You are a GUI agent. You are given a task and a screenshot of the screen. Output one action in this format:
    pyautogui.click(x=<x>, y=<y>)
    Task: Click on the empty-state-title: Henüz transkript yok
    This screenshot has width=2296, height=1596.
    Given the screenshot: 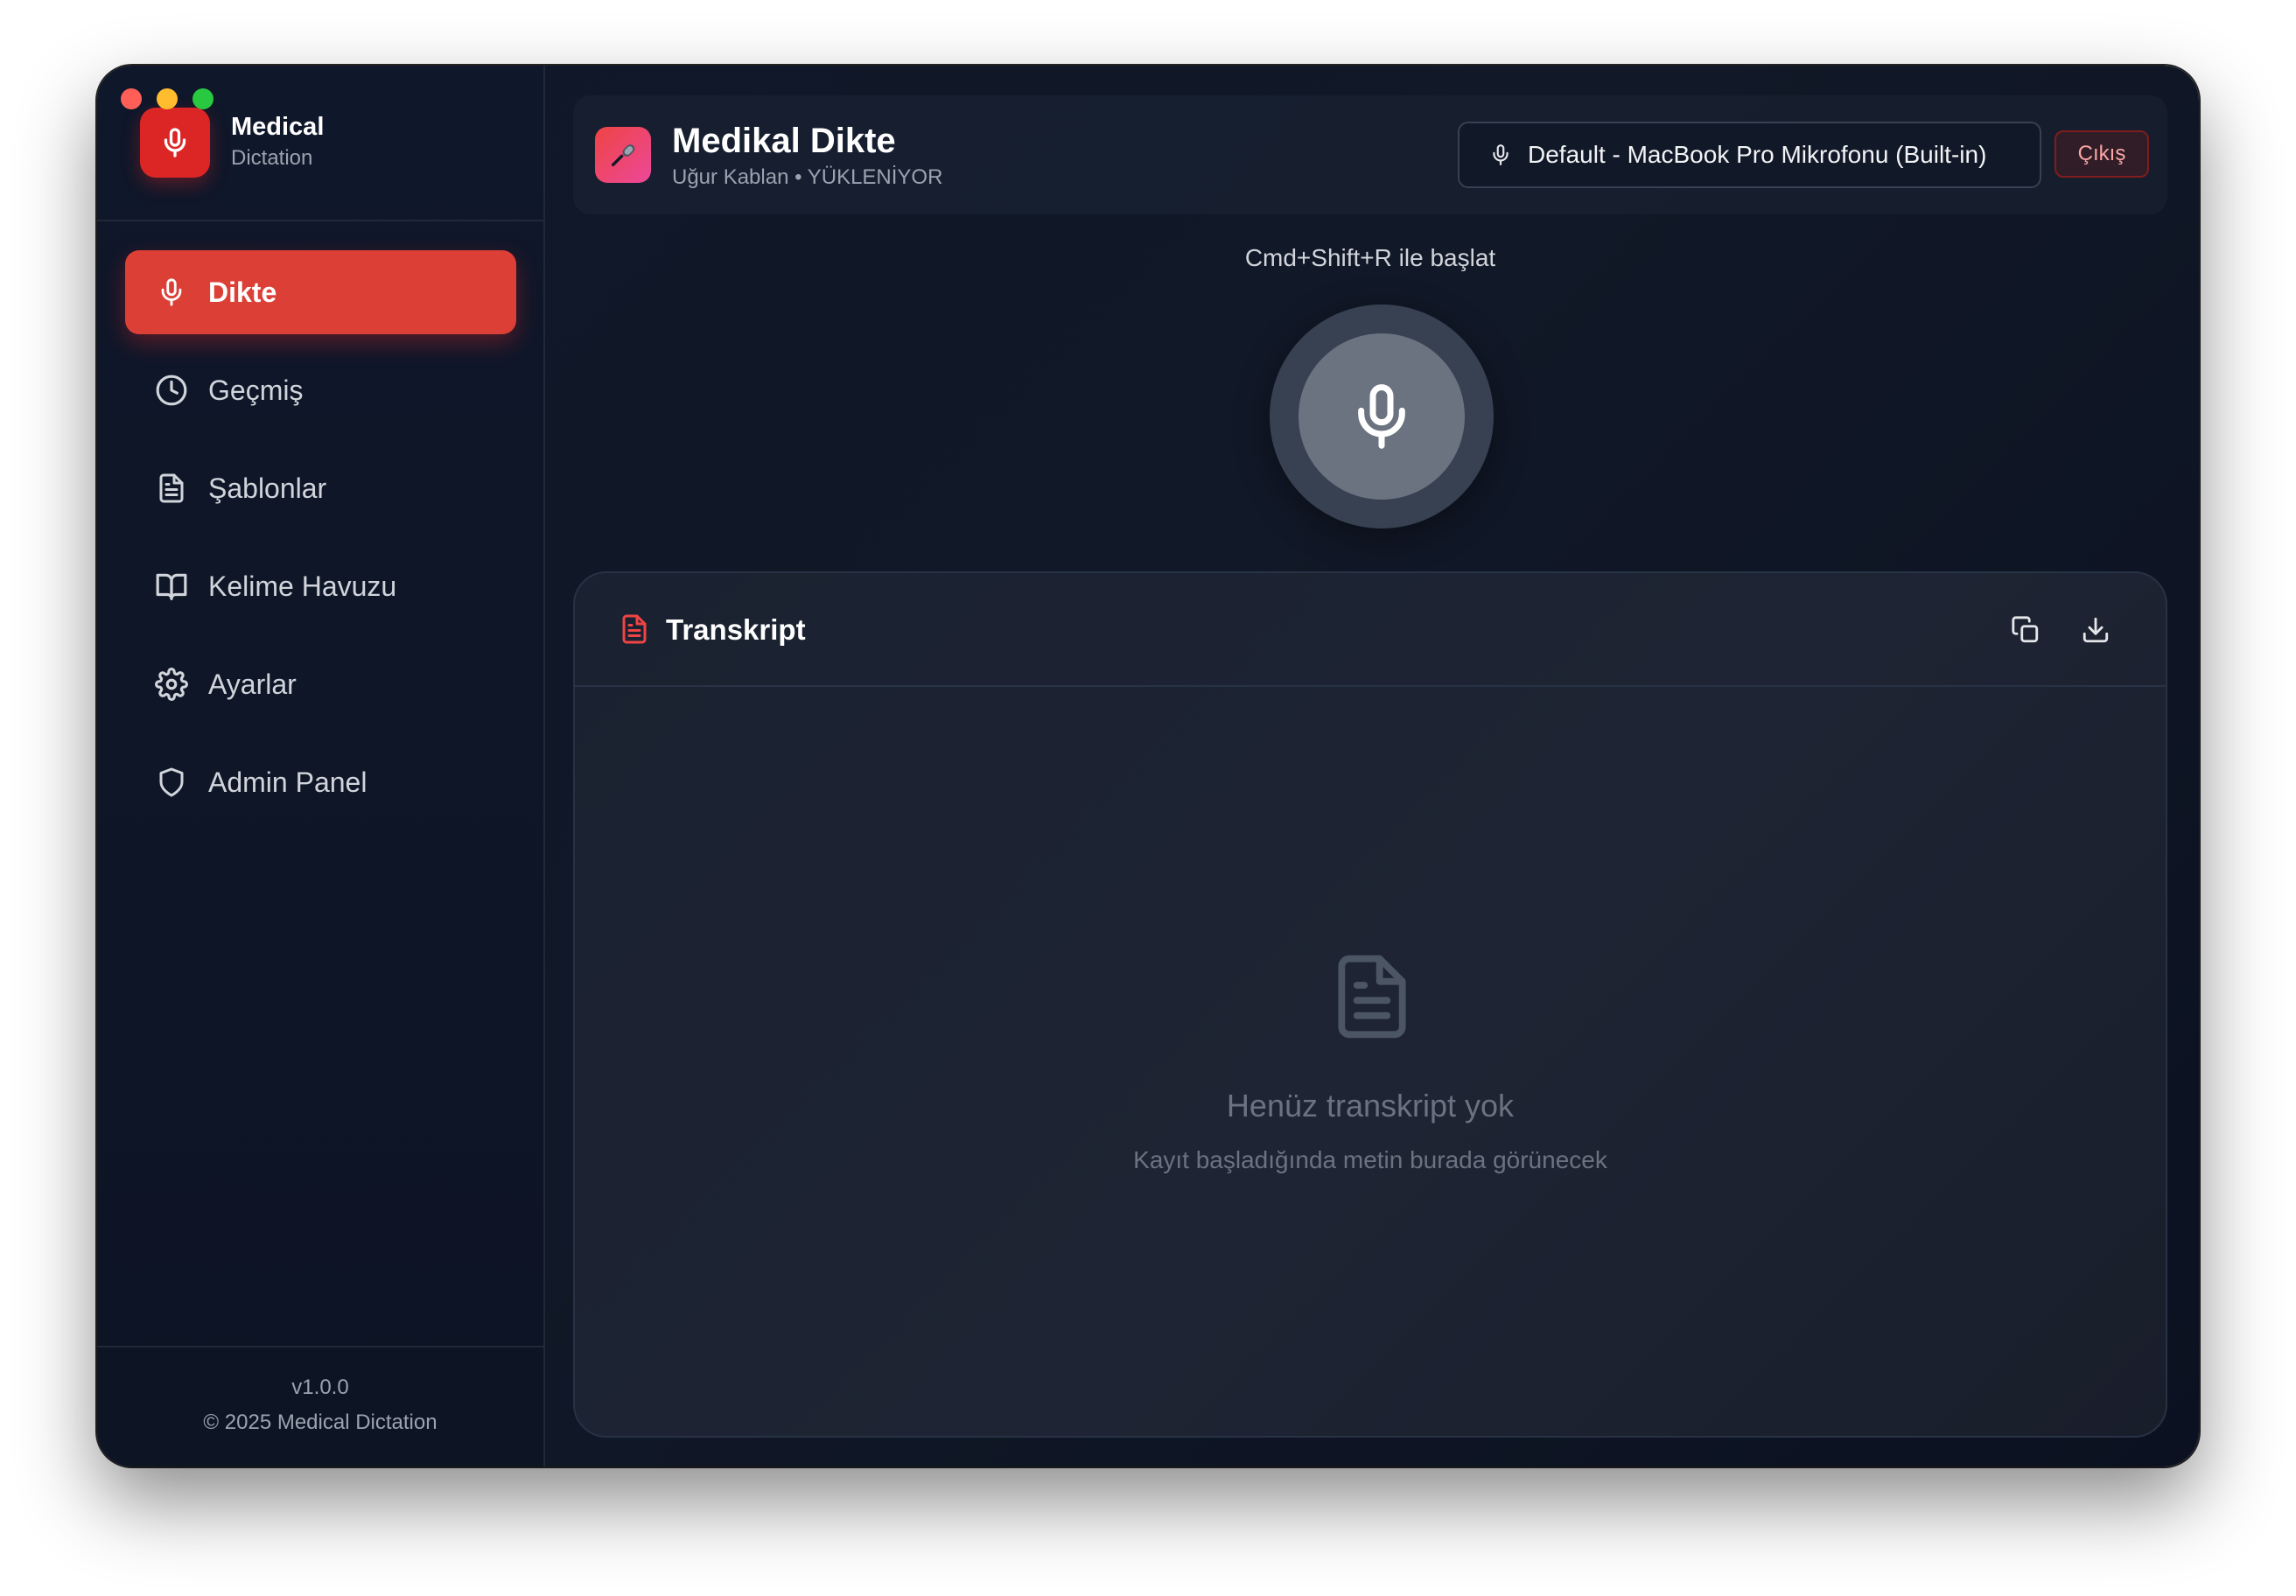 What is the action you would take?
    pyautogui.click(x=1370, y=1106)
    